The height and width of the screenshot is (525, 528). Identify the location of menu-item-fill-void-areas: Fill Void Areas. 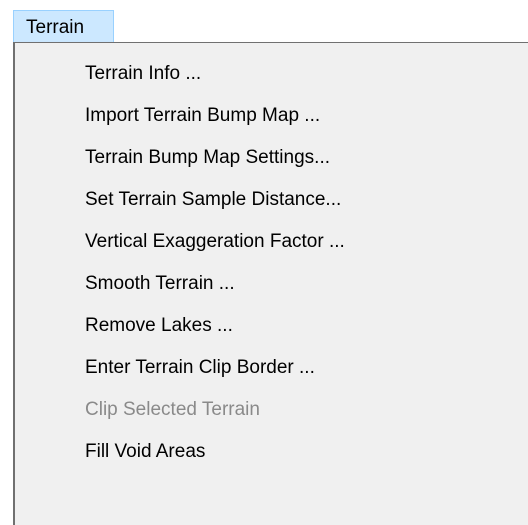
(271, 452).